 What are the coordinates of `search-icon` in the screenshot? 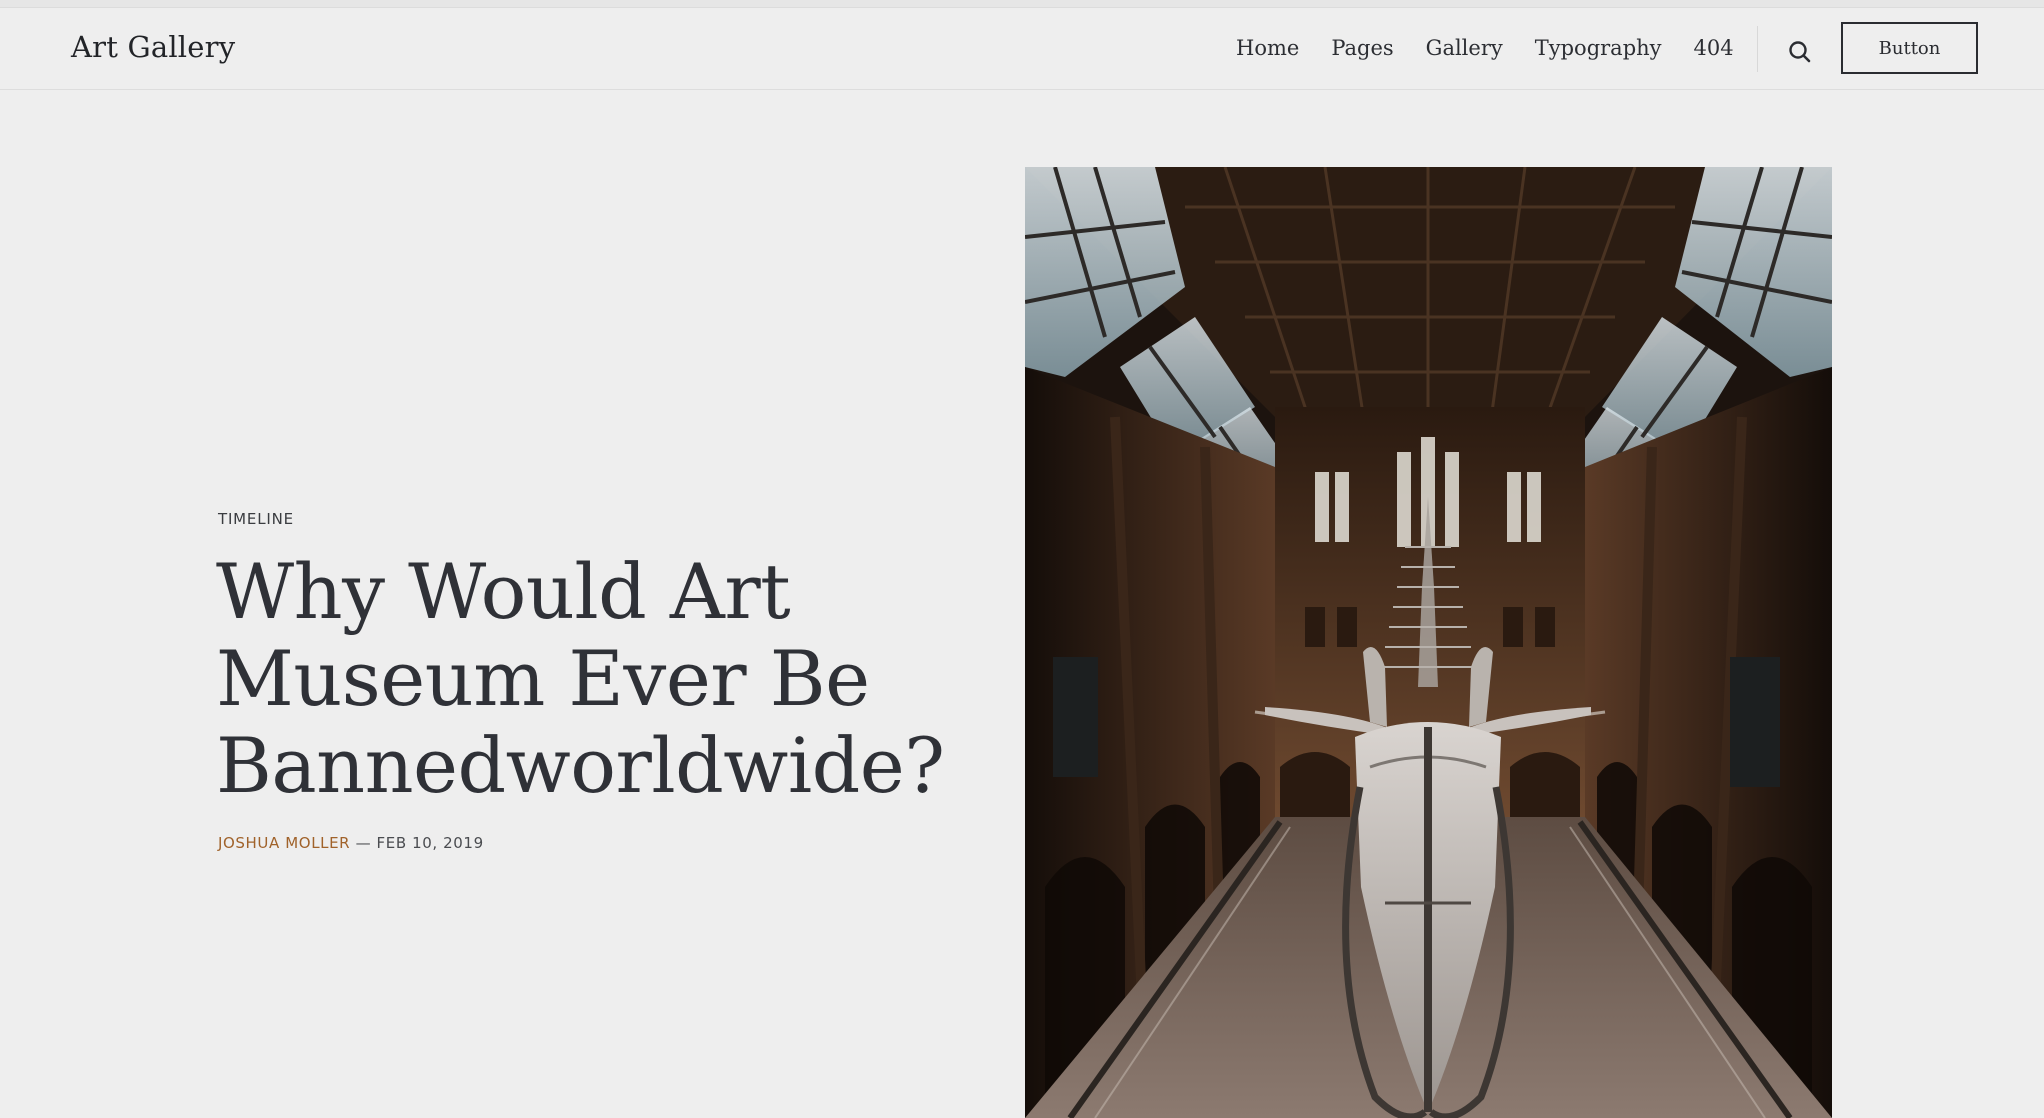 It's located at (1800, 52).